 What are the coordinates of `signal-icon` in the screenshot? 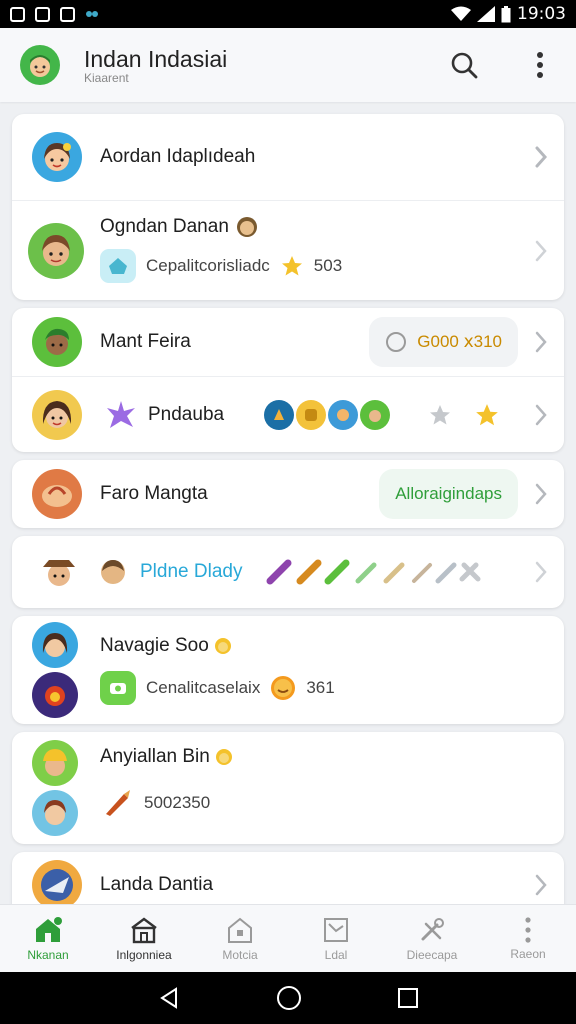 It's located at (486, 14).